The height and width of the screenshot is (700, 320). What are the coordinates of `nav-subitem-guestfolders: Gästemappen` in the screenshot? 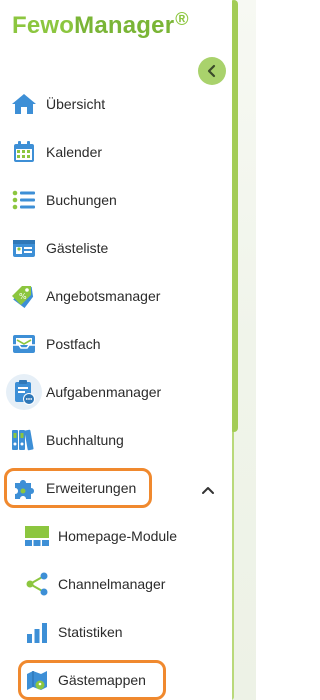 It's located at (122, 680).